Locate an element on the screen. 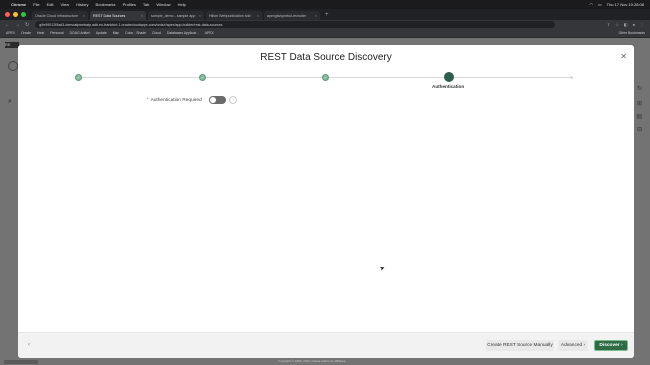  bookmark-star-icon: ☆ is located at coordinates (617, 24).